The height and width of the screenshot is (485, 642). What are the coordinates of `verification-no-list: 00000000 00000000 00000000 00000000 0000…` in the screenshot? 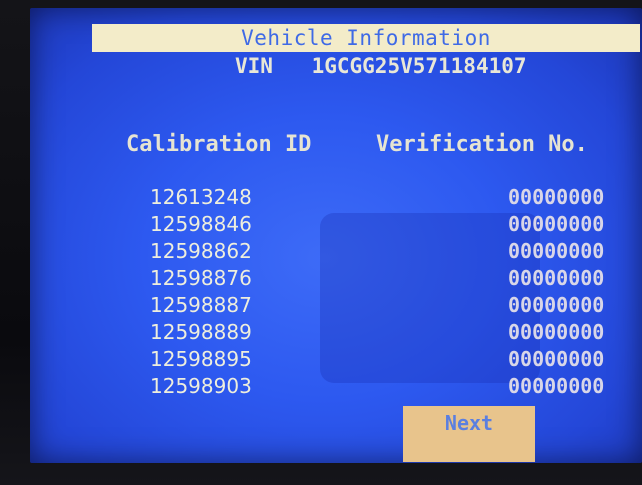 It's located at (556, 292).